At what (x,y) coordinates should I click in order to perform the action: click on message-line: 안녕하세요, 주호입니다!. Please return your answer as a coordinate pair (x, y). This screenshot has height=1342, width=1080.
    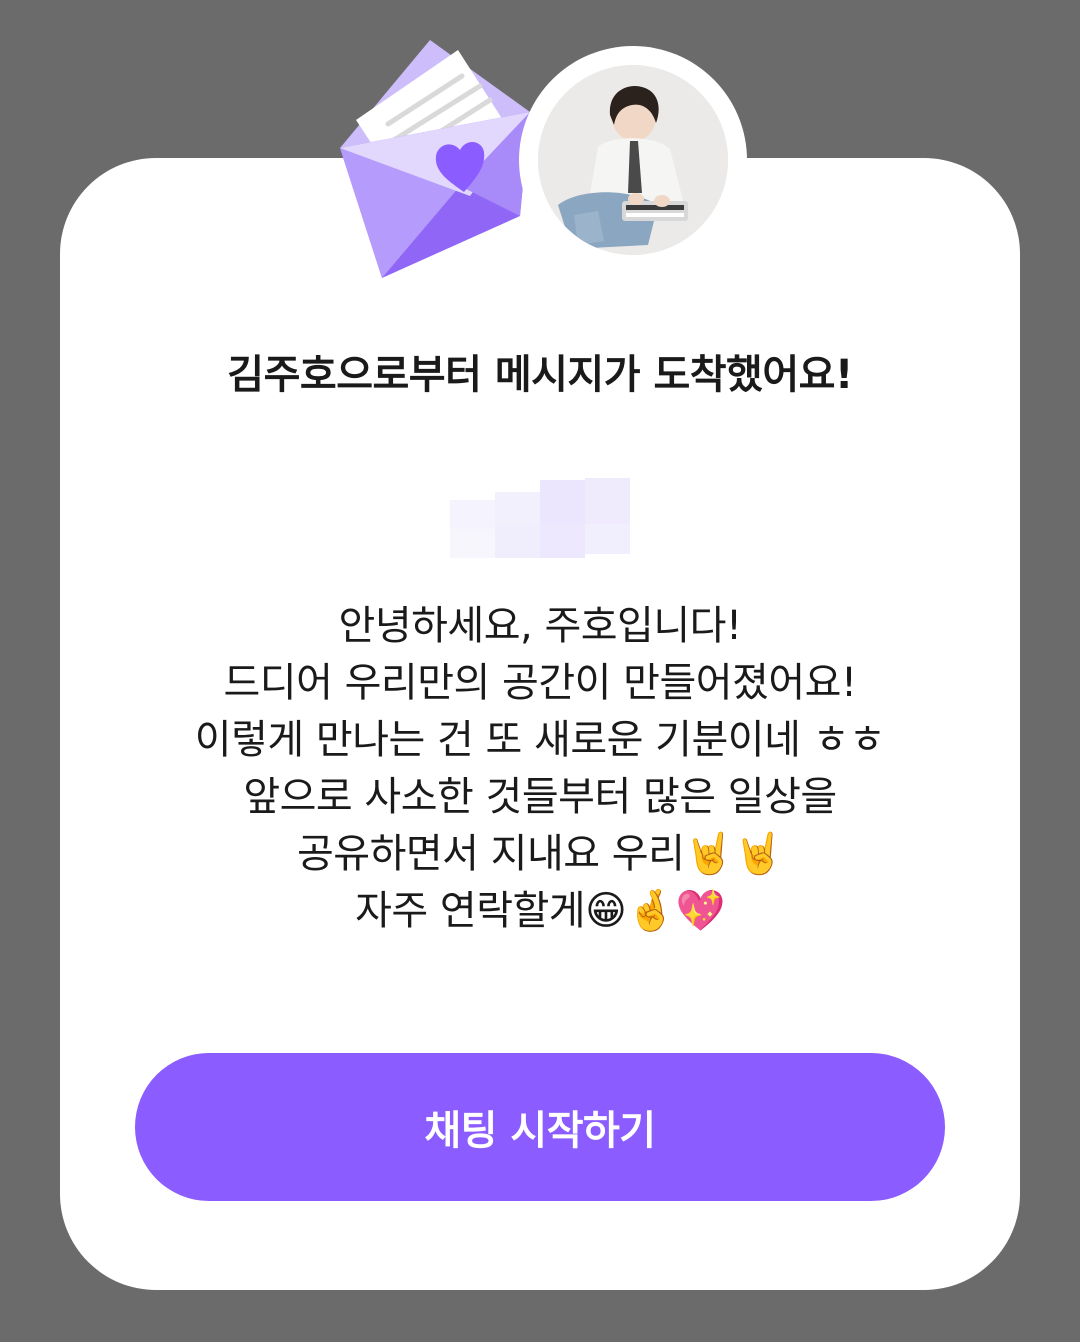
    Looking at the image, I should click on (540, 626).